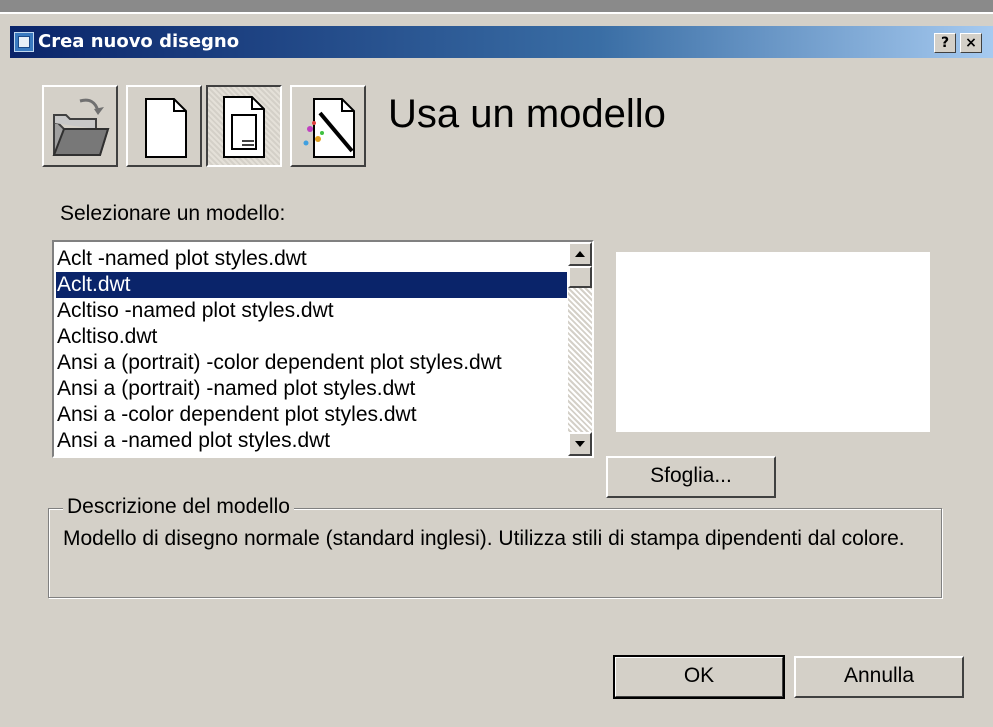 The image size is (993, 727). I want to click on open-drawing-button, so click(80, 126).